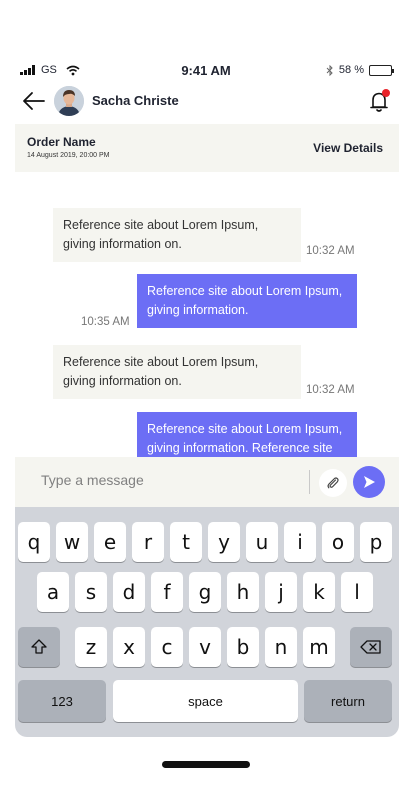 The image size is (412, 791). I want to click on key-n: n, so click(281, 647).